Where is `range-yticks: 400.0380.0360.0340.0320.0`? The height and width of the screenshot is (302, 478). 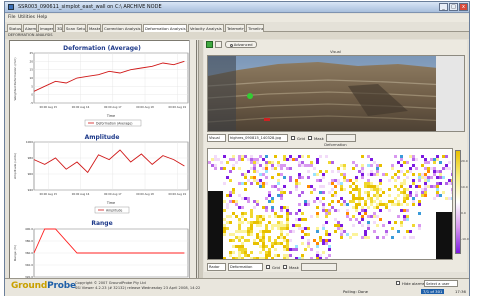
range-yticks: 400.0380.0360.0340.0320.0 is located at coordinates (29, 253).